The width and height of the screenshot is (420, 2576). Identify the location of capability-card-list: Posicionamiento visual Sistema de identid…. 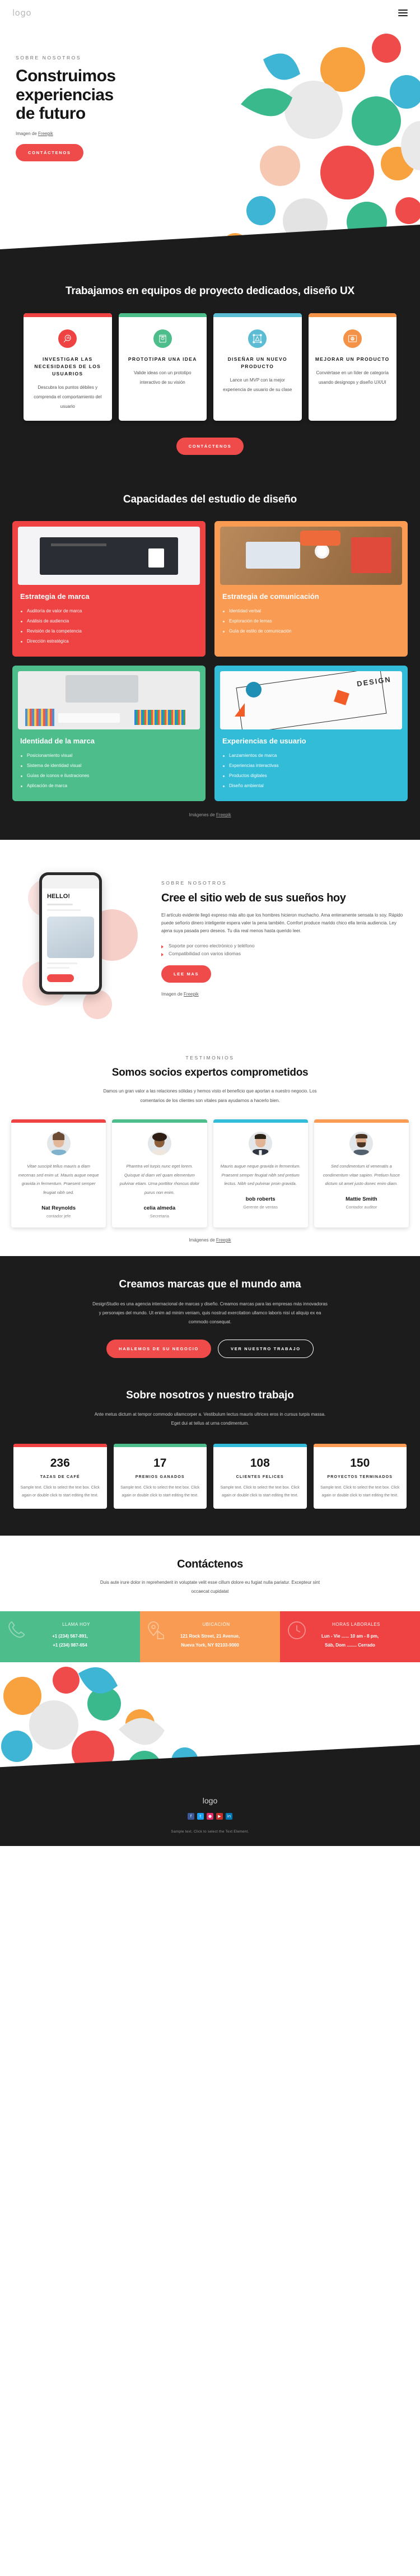
(109, 771).